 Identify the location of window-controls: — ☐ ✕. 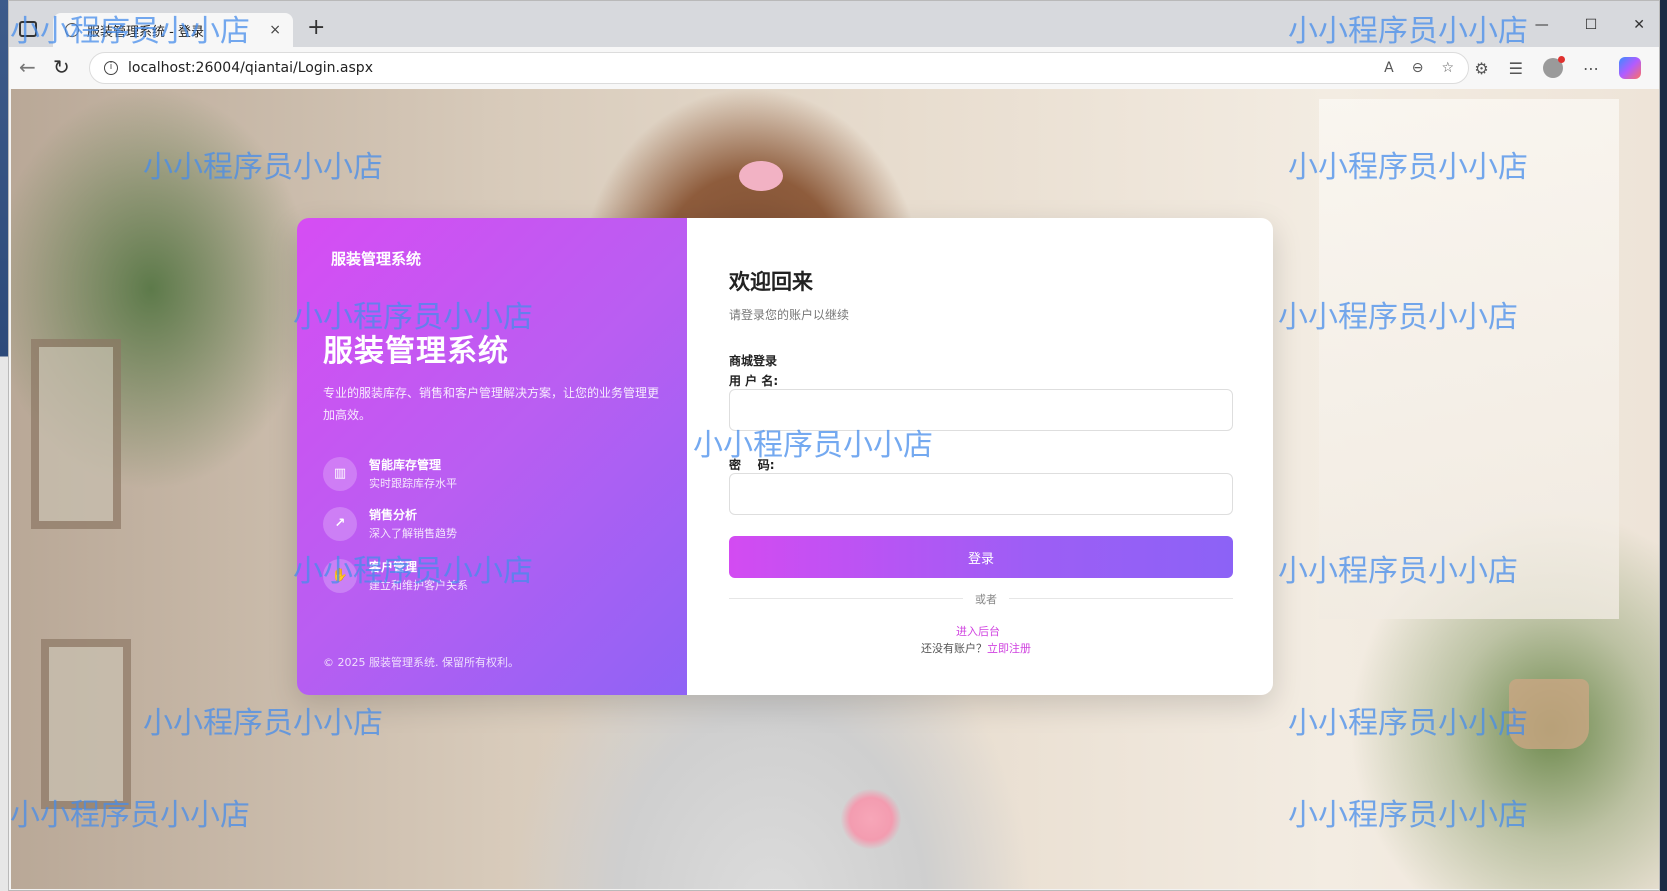
(1590, 25).